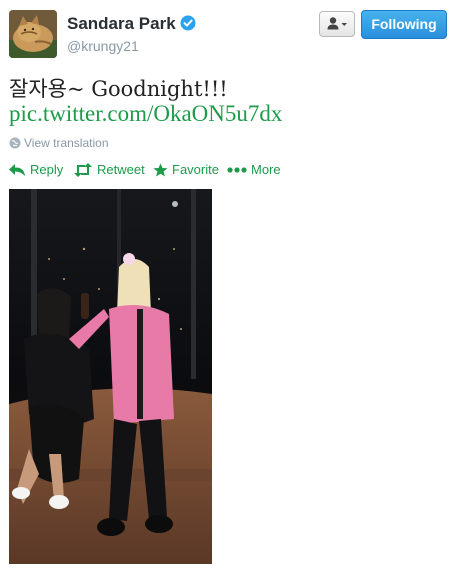 This screenshot has width=454, height=575. I want to click on display-name-text: Sandara Park, so click(121, 23).